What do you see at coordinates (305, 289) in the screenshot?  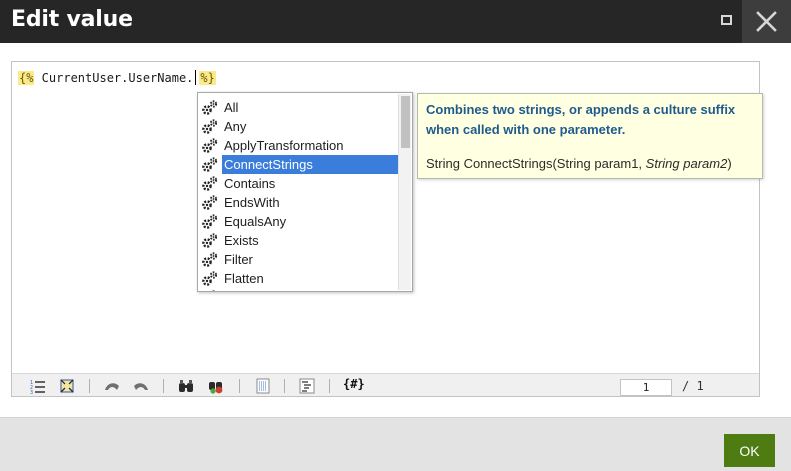 I see `autocomplete-item-partial` at bounding box center [305, 289].